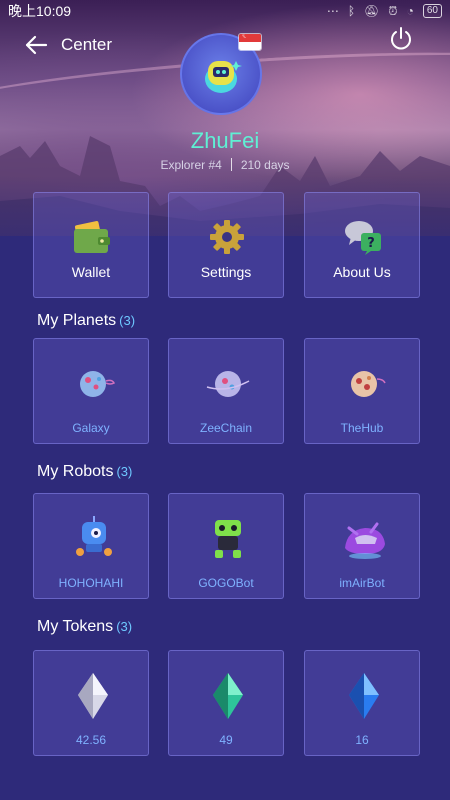 The height and width of the screenshot is (800, 450). Describe the element at coordinates (225, 11) in the screenshot. I see `status-bar: 晚上10:09 ⋯ ᛒ 🔕︎ ⏰︎ ◔ 60` at that location.